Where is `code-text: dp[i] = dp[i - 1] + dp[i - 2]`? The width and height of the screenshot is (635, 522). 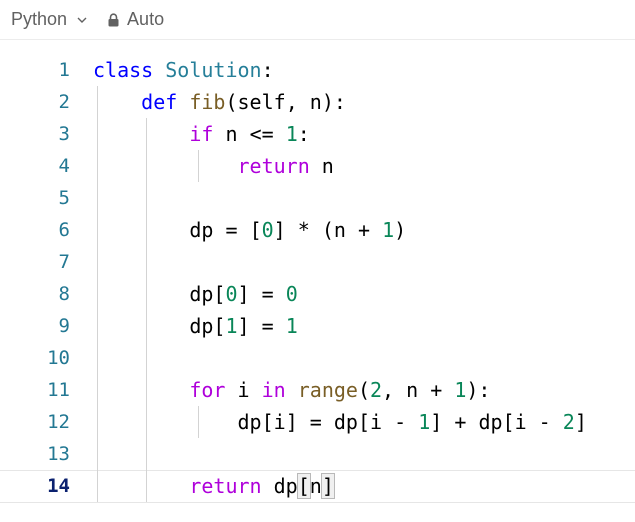 code-text: dp[i] = dp[i - 1] + dp[i - 2] is located at coordinates (412, 422).